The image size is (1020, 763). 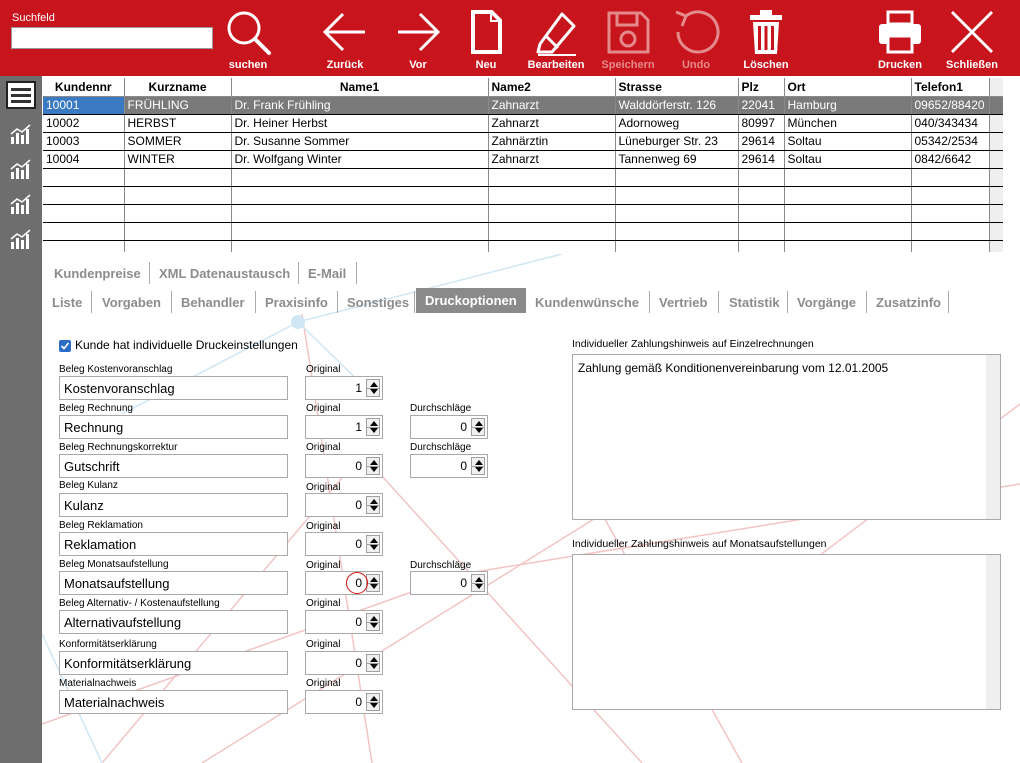 I want to click on column-header-plz: Plz, so click(x=761, y=87).